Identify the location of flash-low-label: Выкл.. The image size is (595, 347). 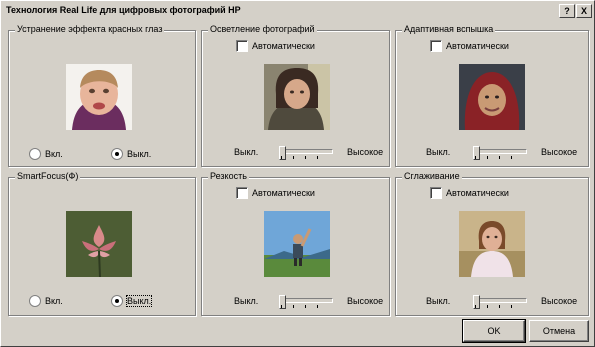
(438, 152).